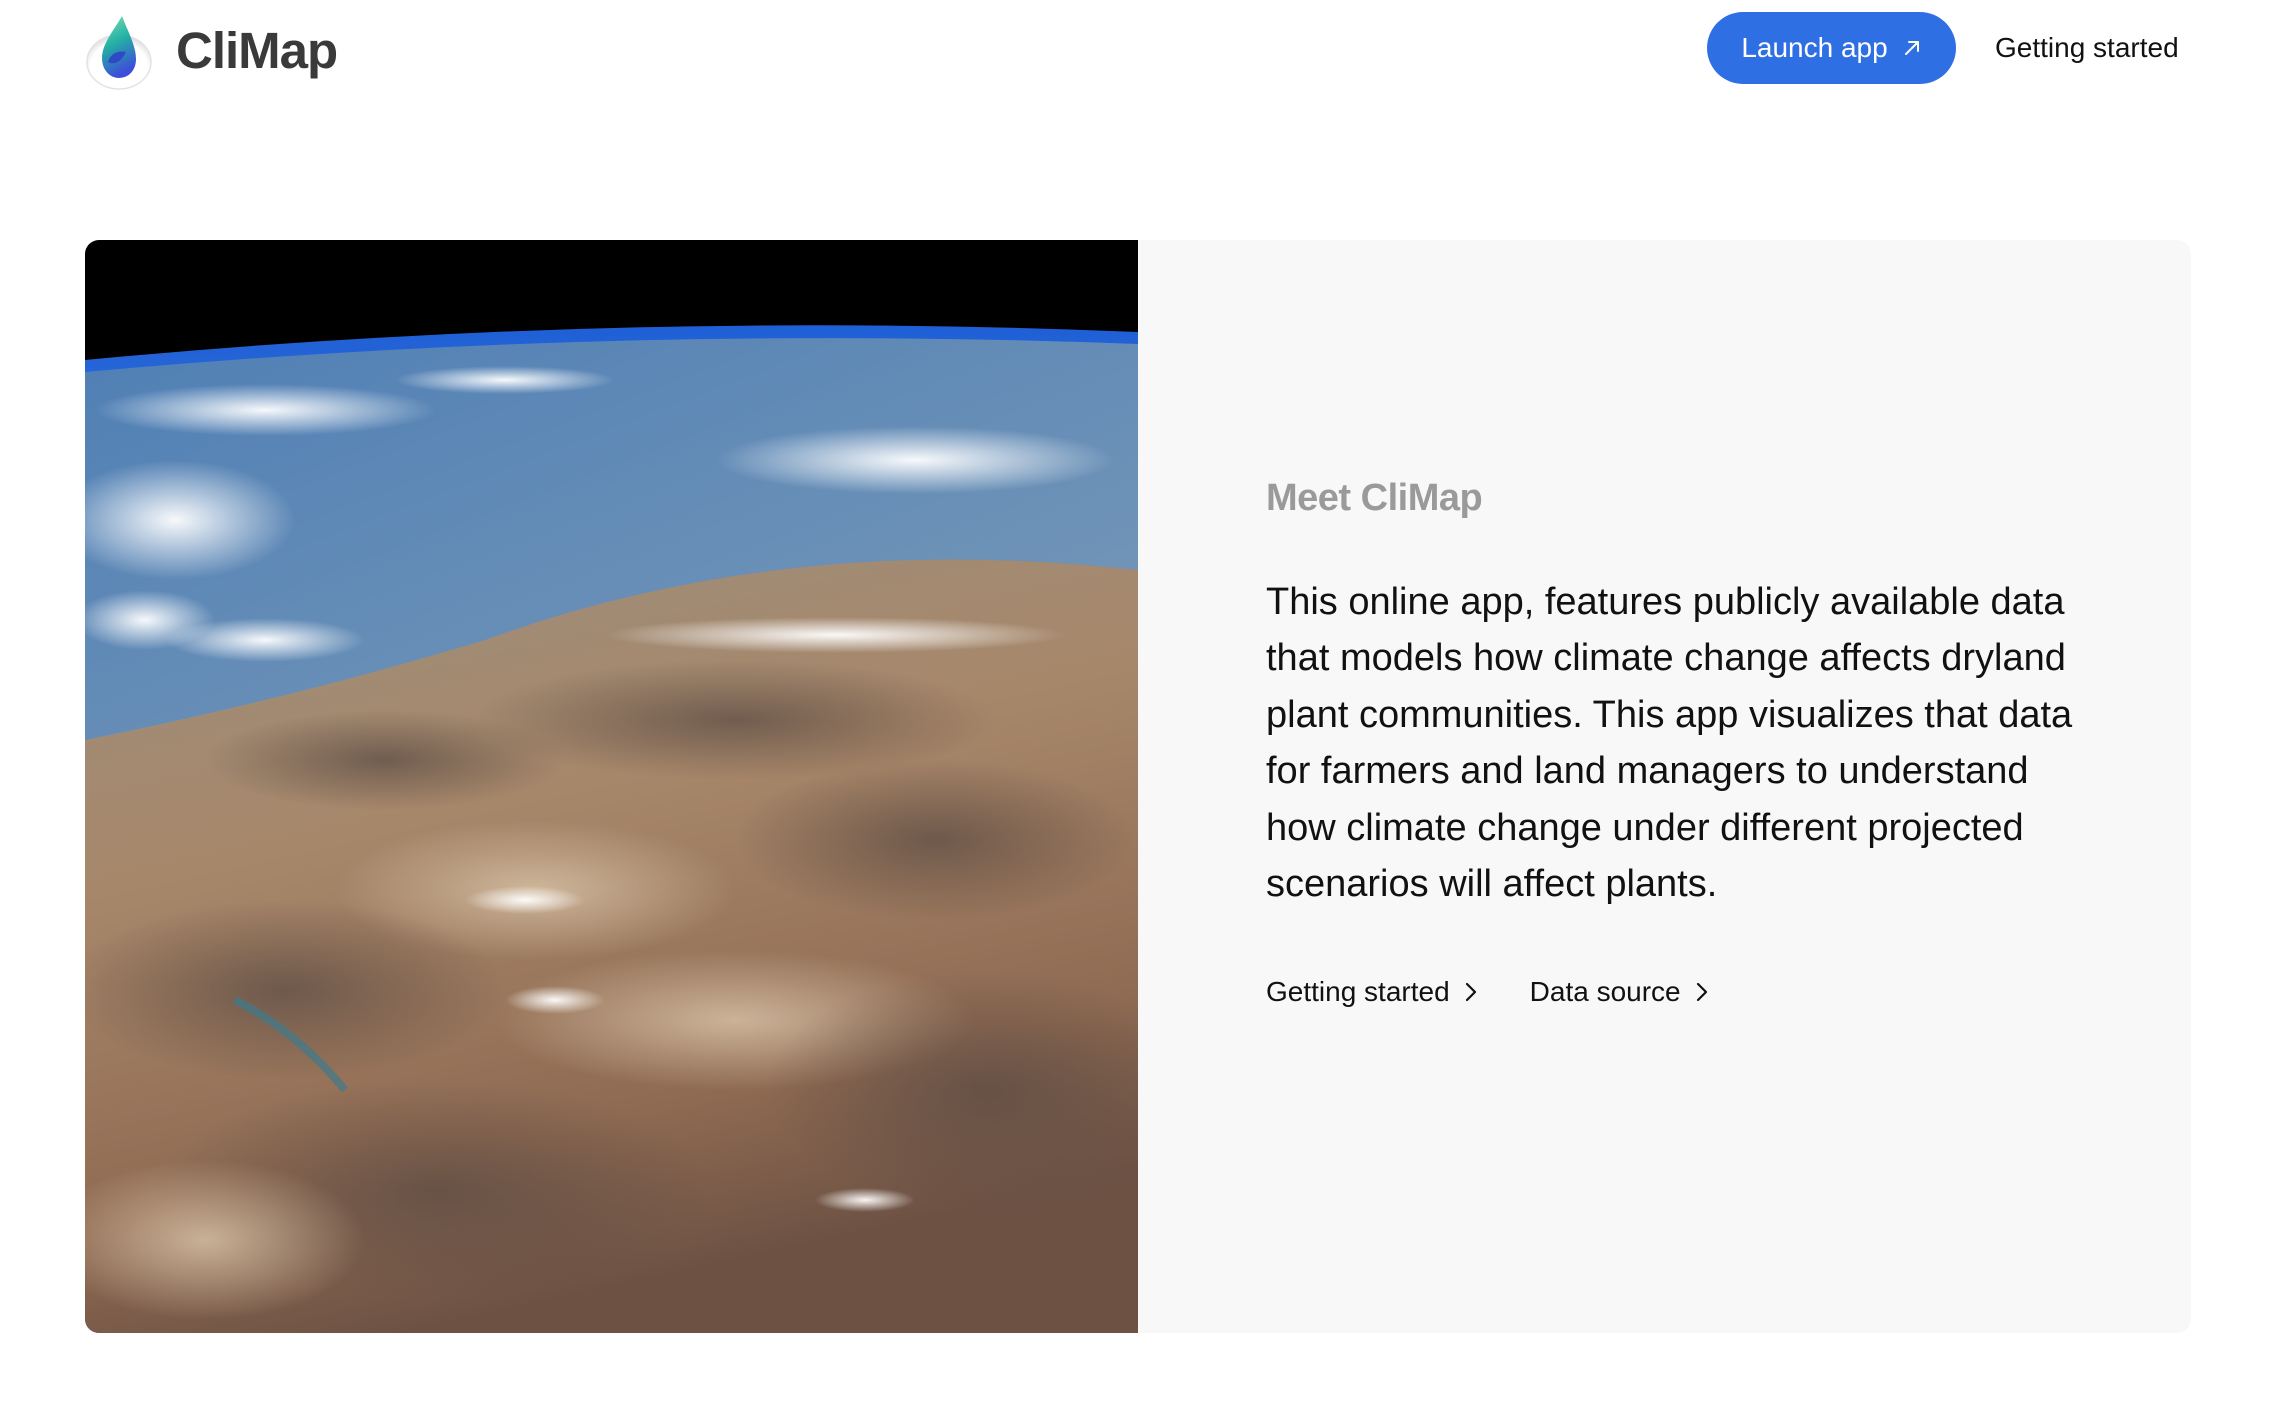  I want to click on getting-started-label: Getting started, so click(1358, 992).